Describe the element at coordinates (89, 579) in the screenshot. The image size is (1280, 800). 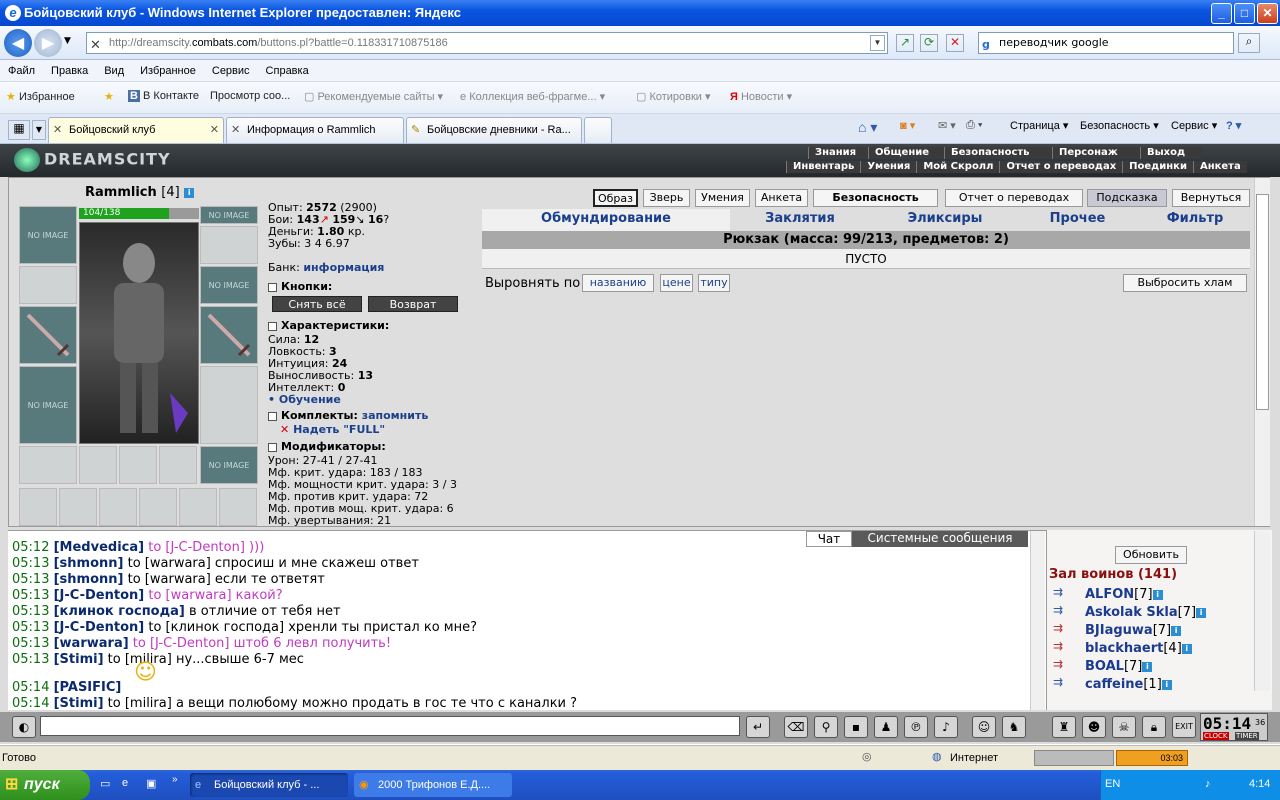
I see `chat-nick: [shmonn]` at that location.